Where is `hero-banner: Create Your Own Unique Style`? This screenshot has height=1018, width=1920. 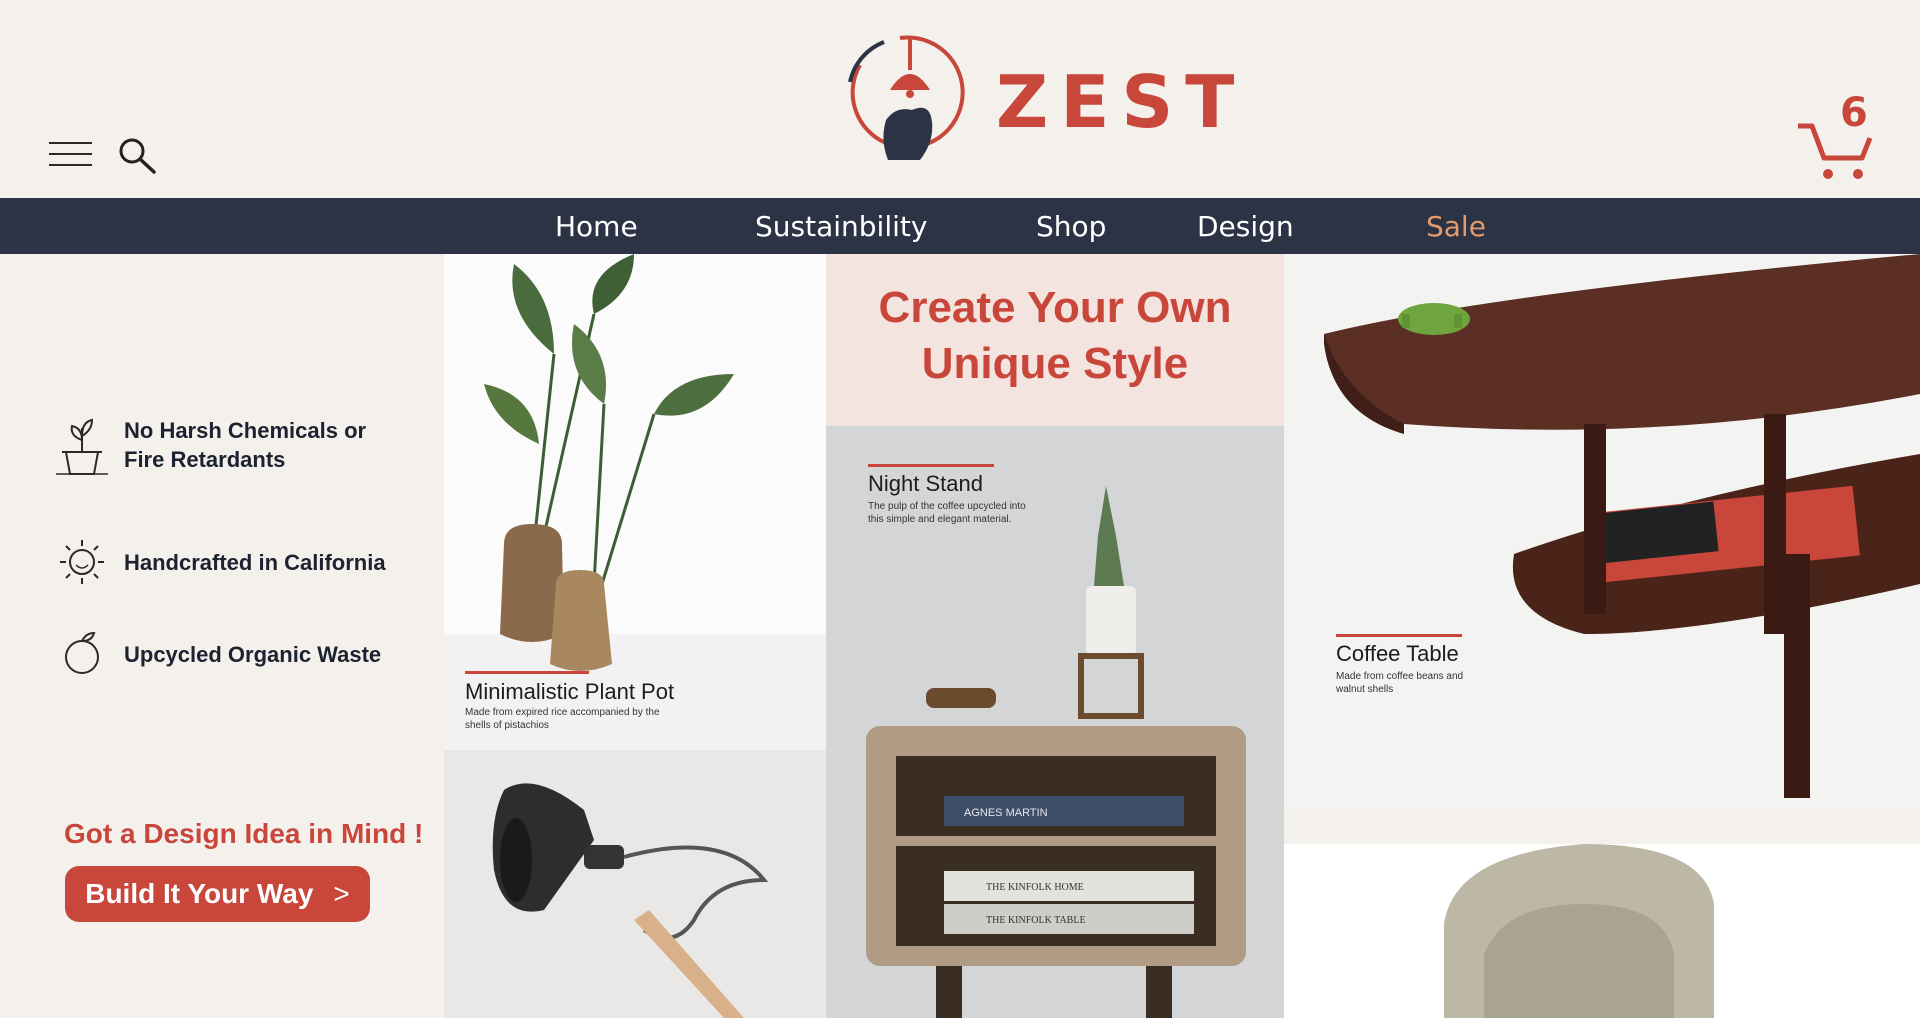
hero-banner: Create Your Own Unique Style is located at coordinates (1055, 340).